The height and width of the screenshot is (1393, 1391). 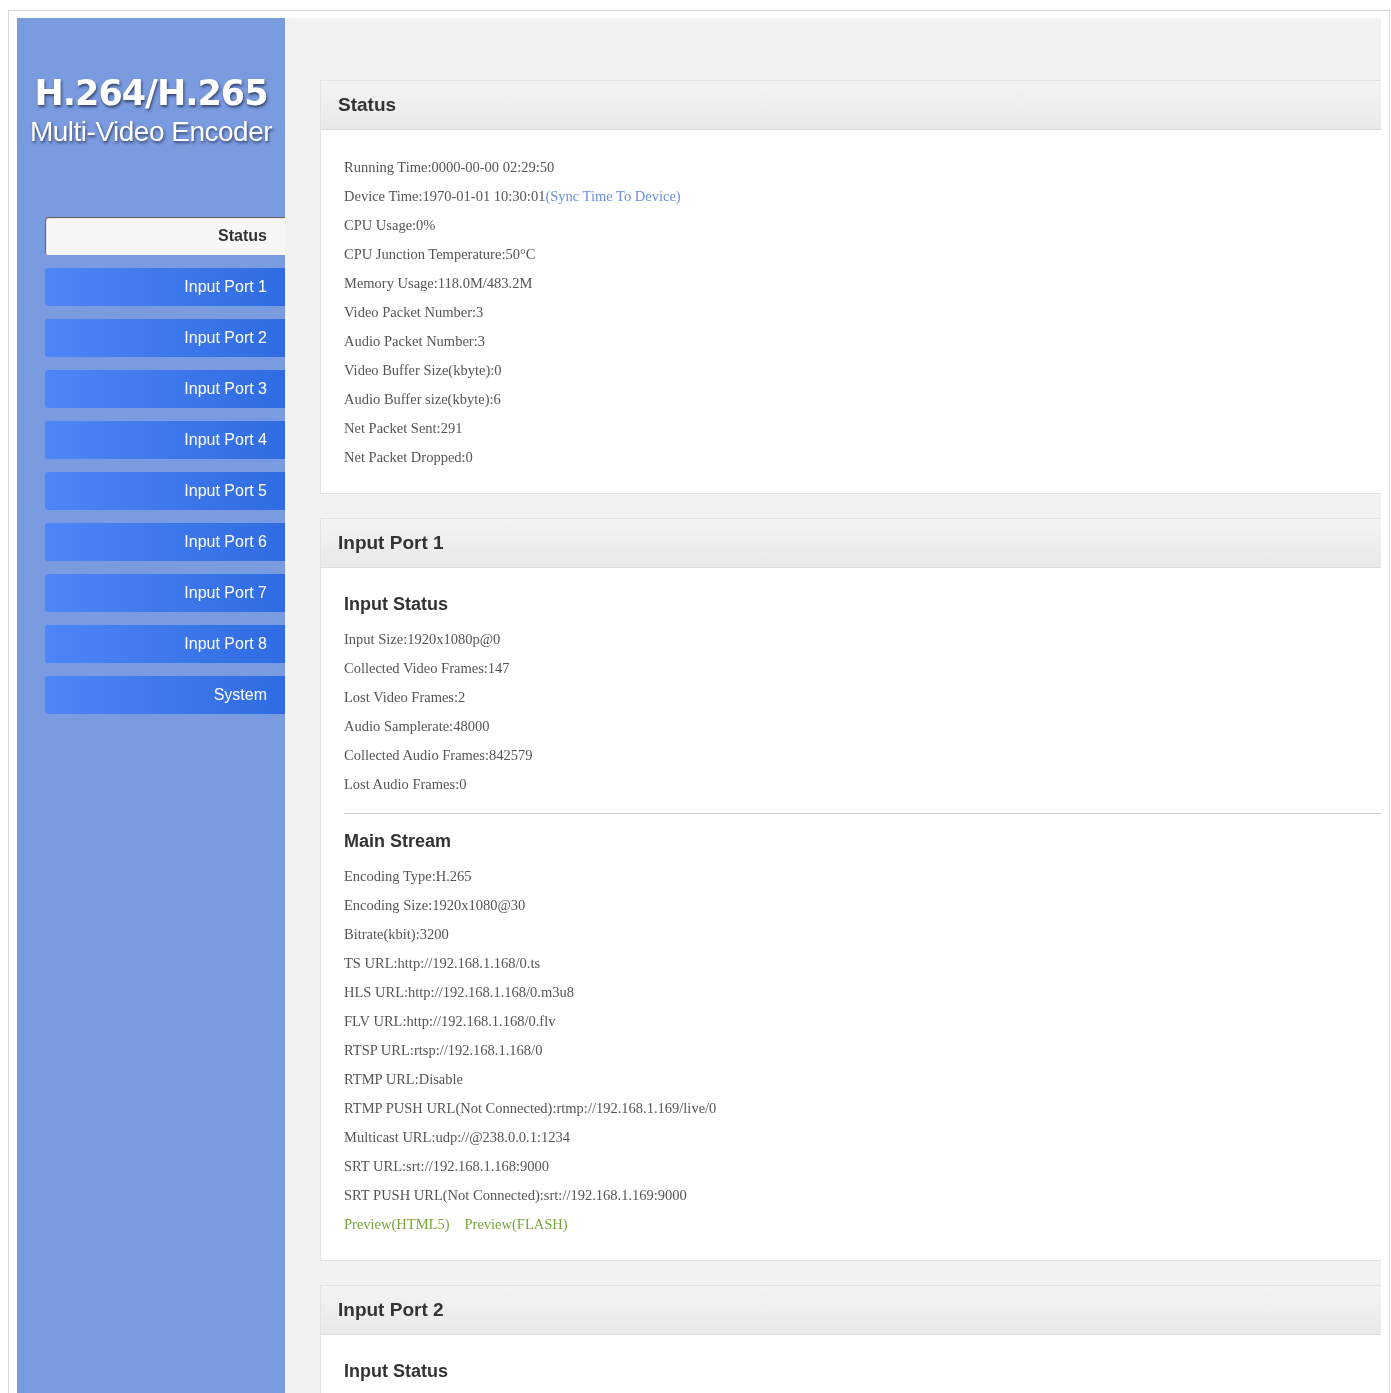 I want to click on status-line: Audio Samplerate:48000, so click(x=417, y=726).